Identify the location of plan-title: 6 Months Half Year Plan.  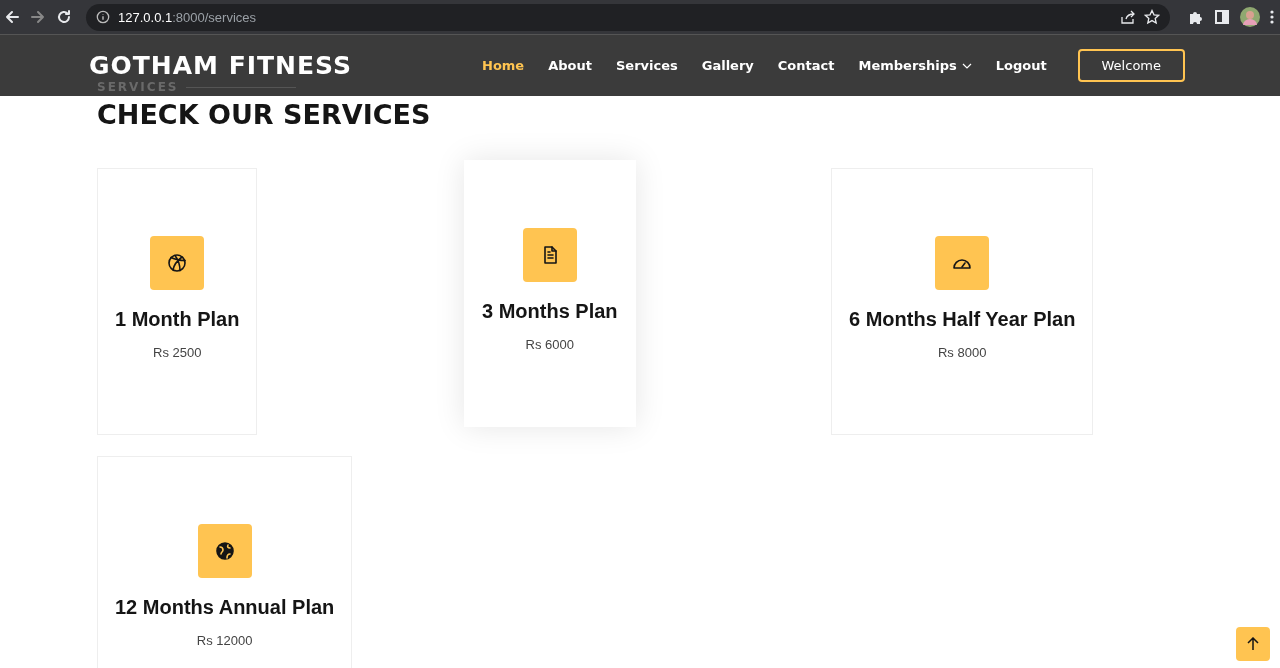
(962, 319).